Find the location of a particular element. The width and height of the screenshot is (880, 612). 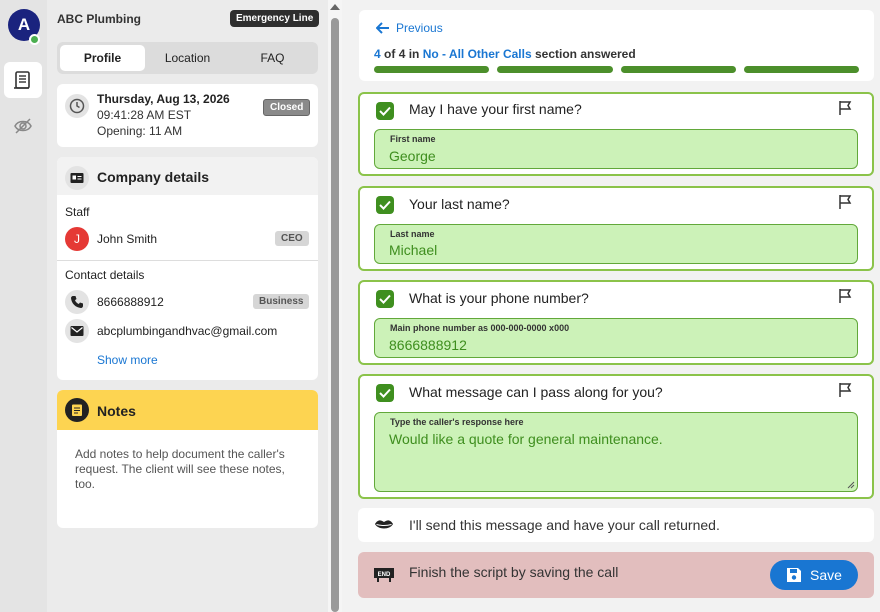

progress-section: No - All Other Calls is located at coordinates (477, 54).